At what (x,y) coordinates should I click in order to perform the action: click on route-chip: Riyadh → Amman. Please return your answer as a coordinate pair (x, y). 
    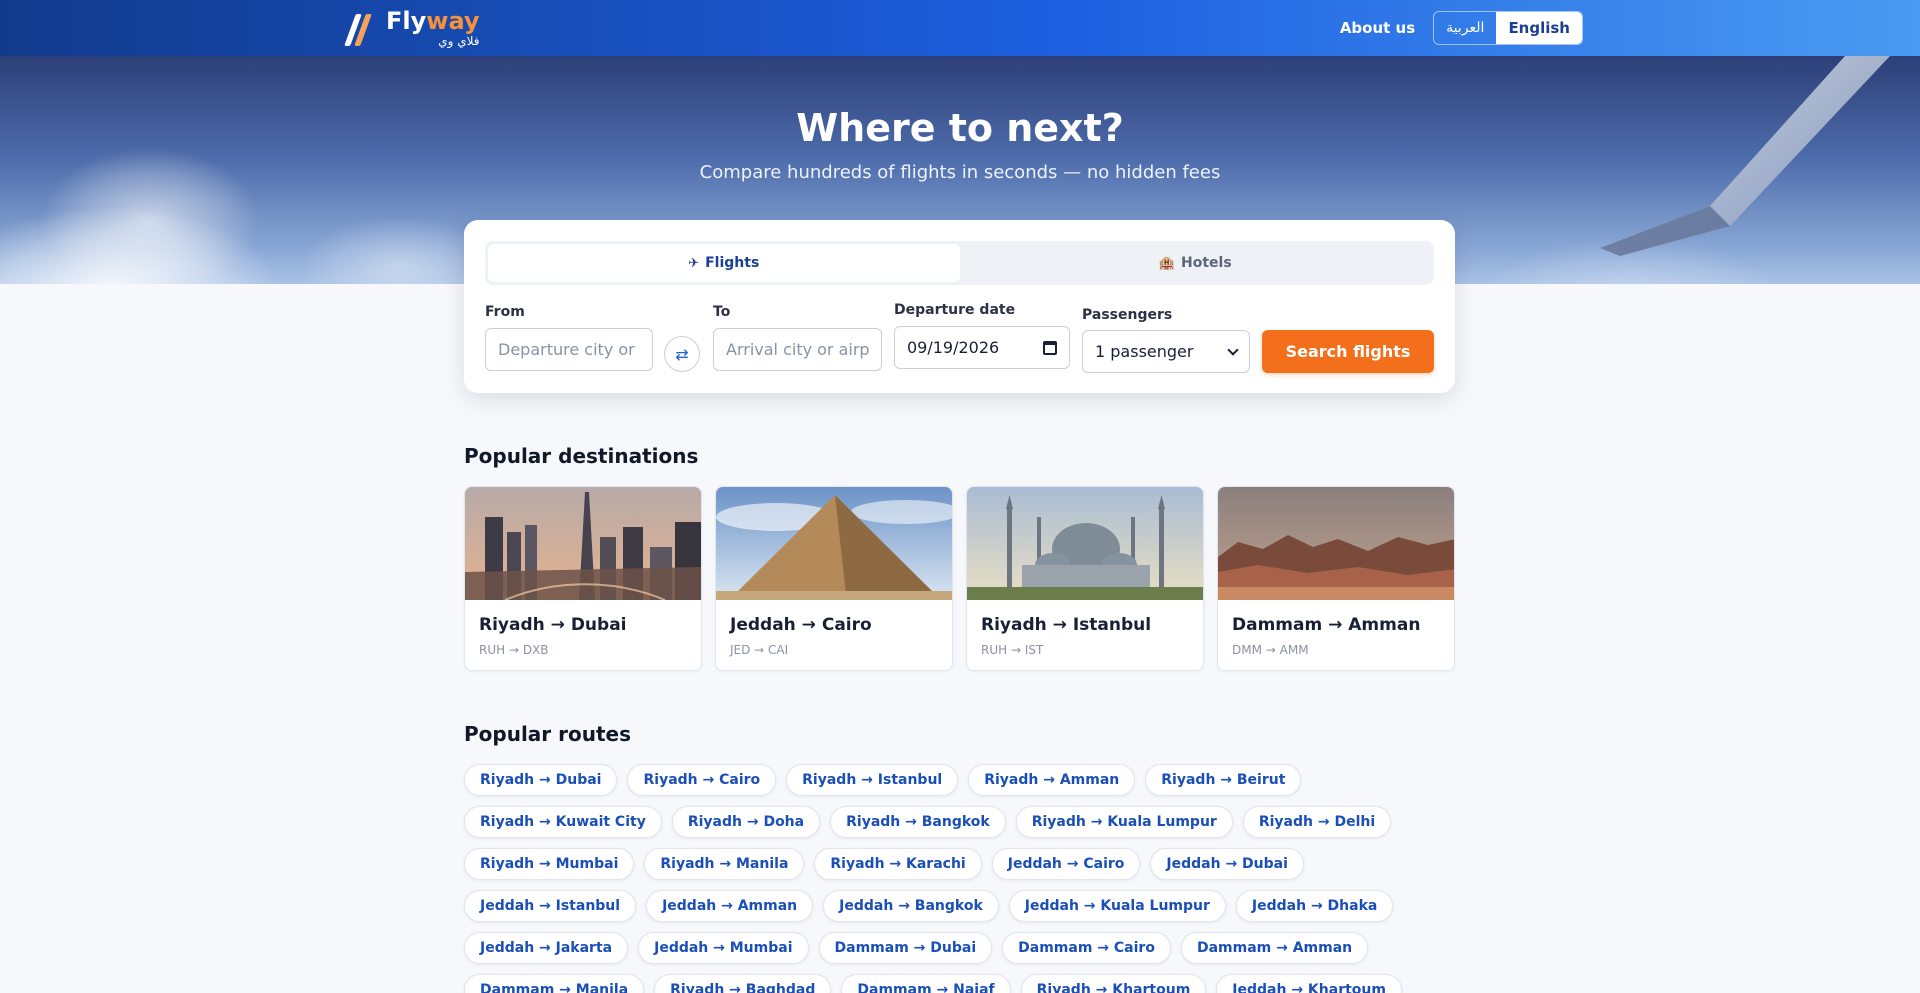
    Looking at the image, I should click on (1052, 780).